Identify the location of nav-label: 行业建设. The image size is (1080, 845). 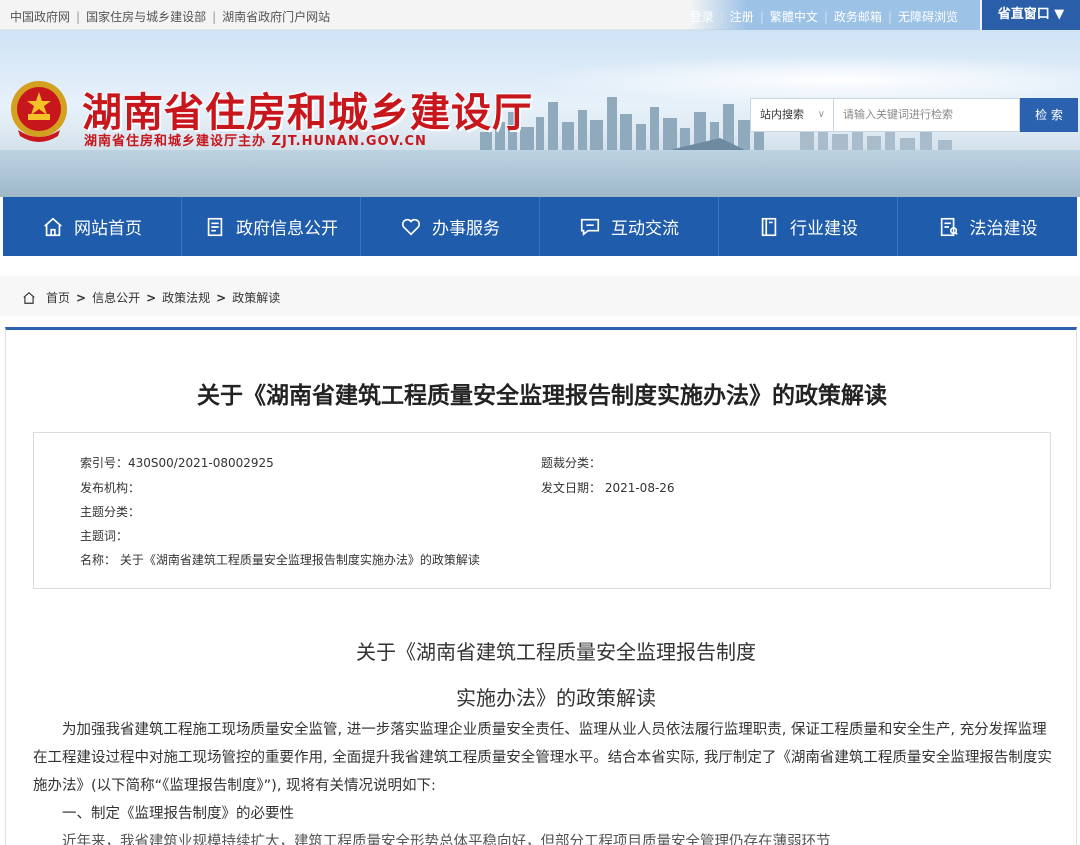
(824, 229).